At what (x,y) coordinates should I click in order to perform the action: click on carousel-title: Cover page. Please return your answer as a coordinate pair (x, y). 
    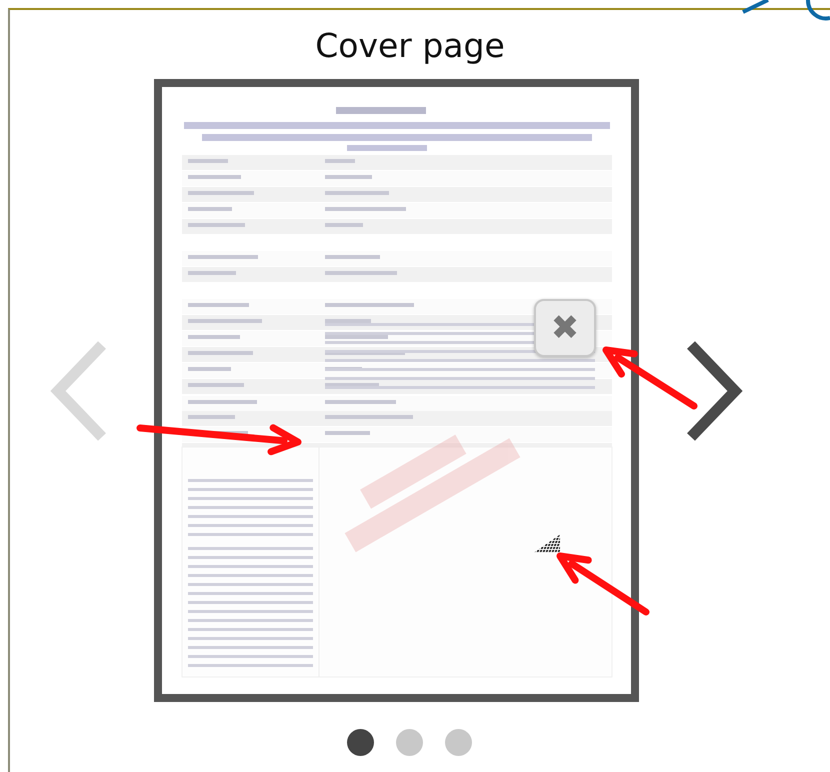
    Looking at the image, I should click on (410, 46).